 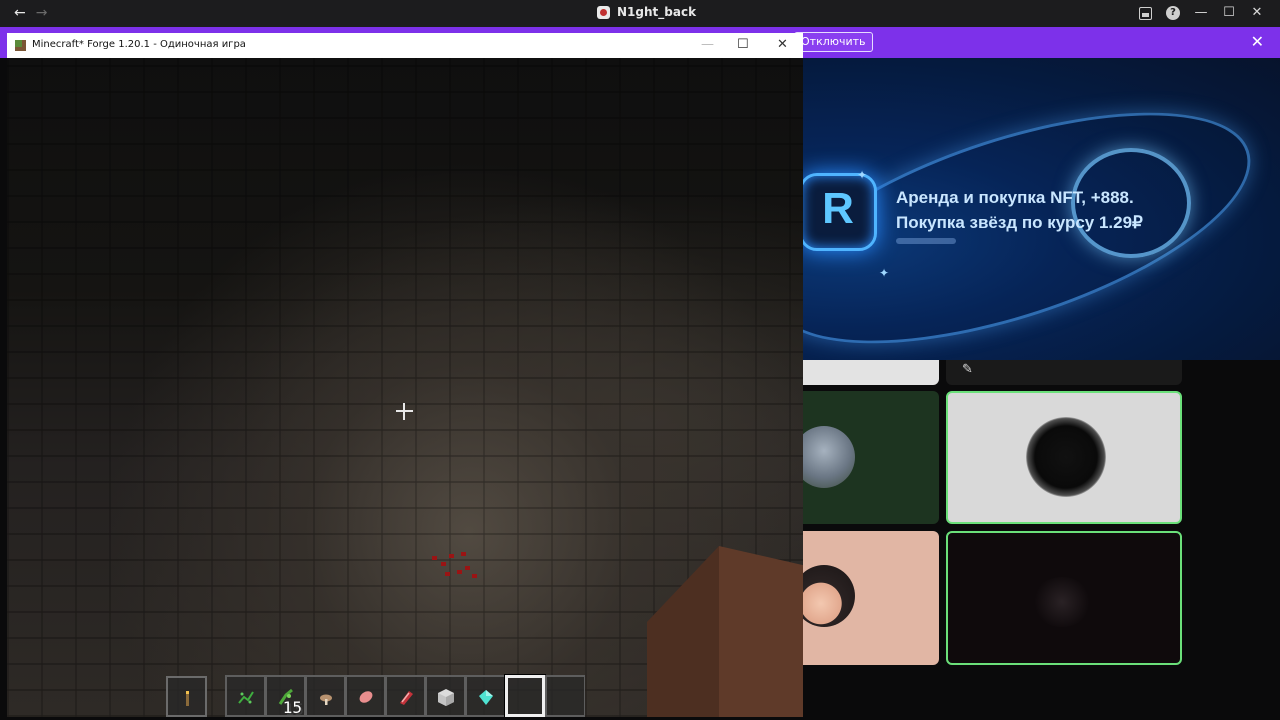 What do you see at coordinates (603, 12) in the screenshot?
I see `app-icon` at bounding box center [603, 12].